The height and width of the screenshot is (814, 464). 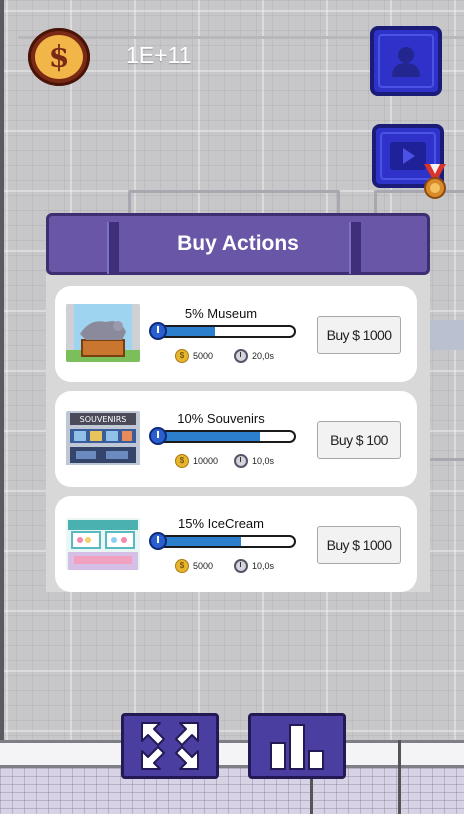 I want to click on expand-icon, so click(x=170, y=746).